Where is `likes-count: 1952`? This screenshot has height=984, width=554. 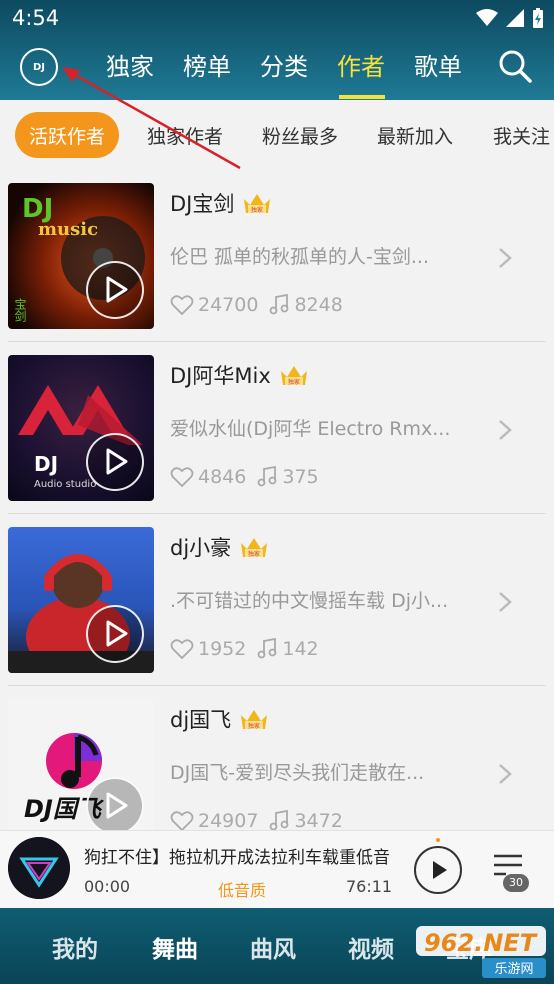
likes-count: 1952 is located at coordinates (222, 649).